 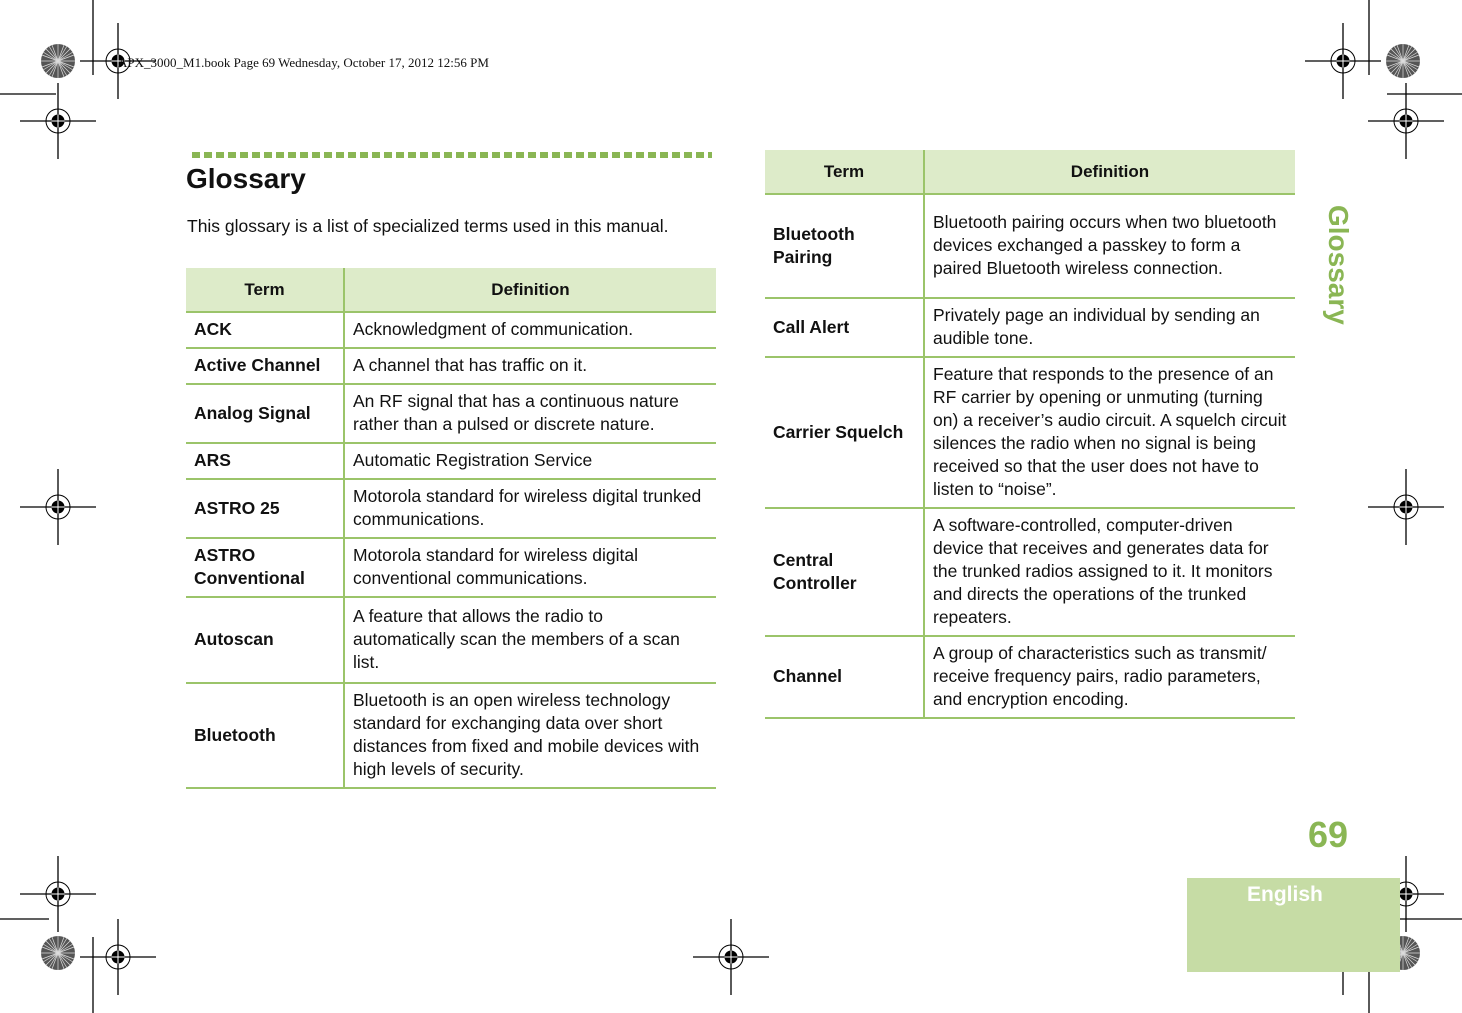 I want to click on page-number: 69, so click(x=1328, y=834).